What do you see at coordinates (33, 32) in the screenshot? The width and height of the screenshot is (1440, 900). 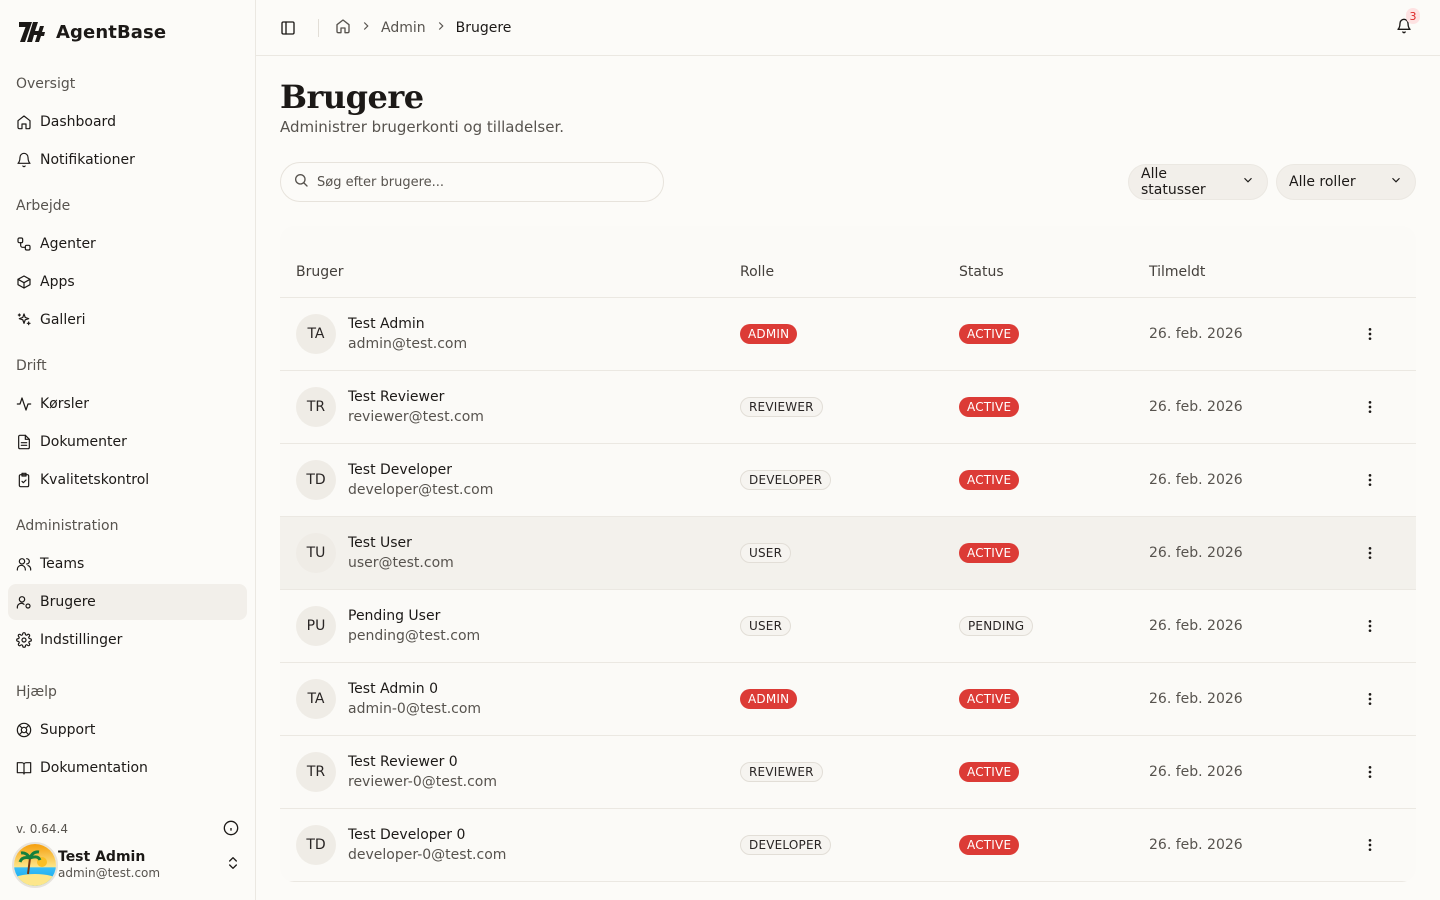 I see `agentbase-logo-icon` at bounding box center [33, 32].